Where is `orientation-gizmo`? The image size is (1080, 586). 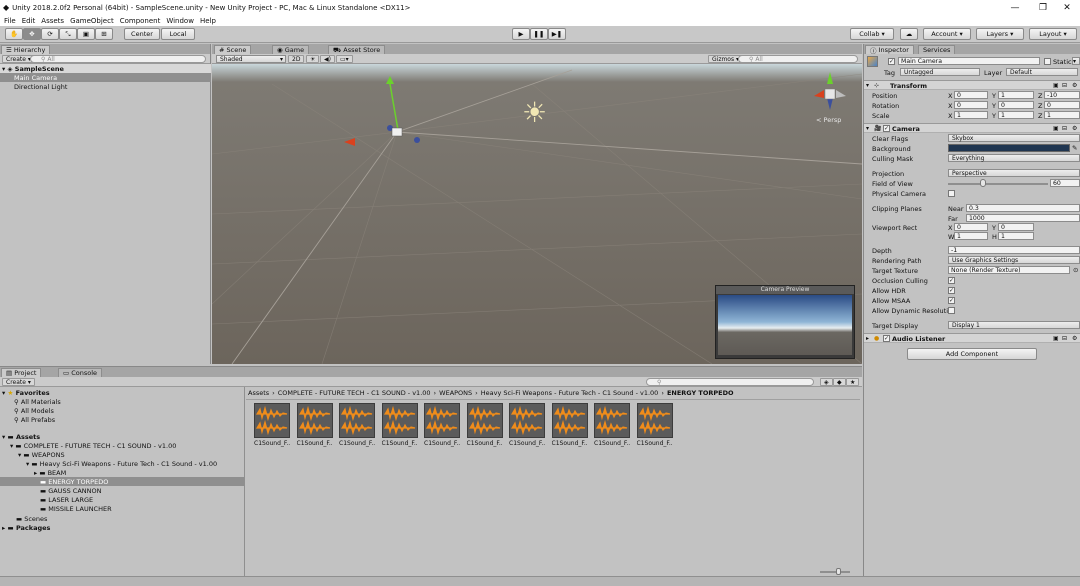 orientation-gizmo is located at coordinates (830, 92).